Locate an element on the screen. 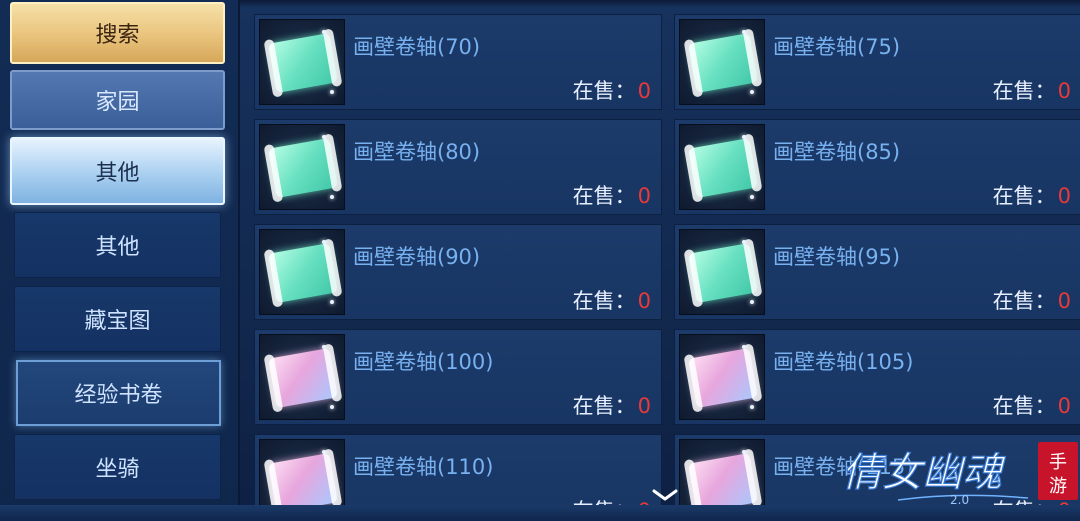  sidebar-item-home: 家园 is located at coordinates (117, 100).